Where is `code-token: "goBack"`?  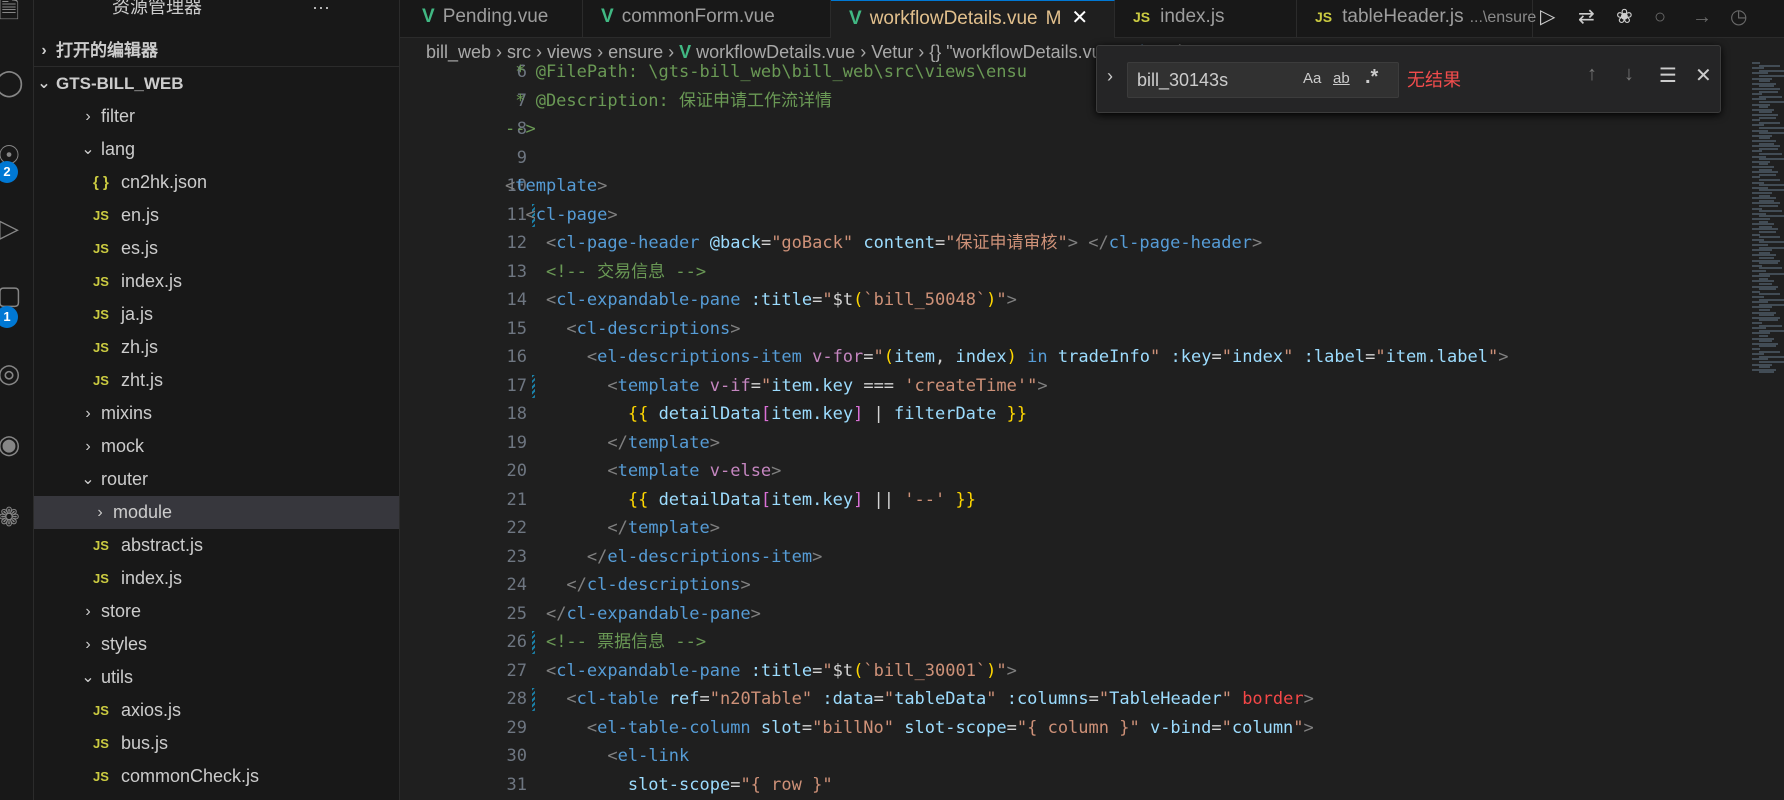 code-token: "goBack" is located at coordinates (812, 243).